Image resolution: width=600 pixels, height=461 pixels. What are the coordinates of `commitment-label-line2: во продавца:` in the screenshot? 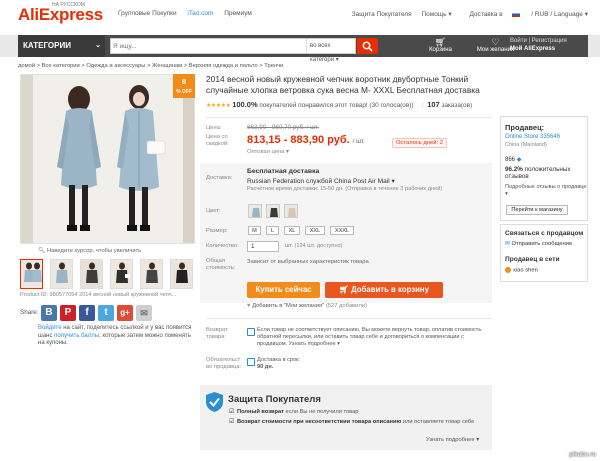 It's located at (224, 367).